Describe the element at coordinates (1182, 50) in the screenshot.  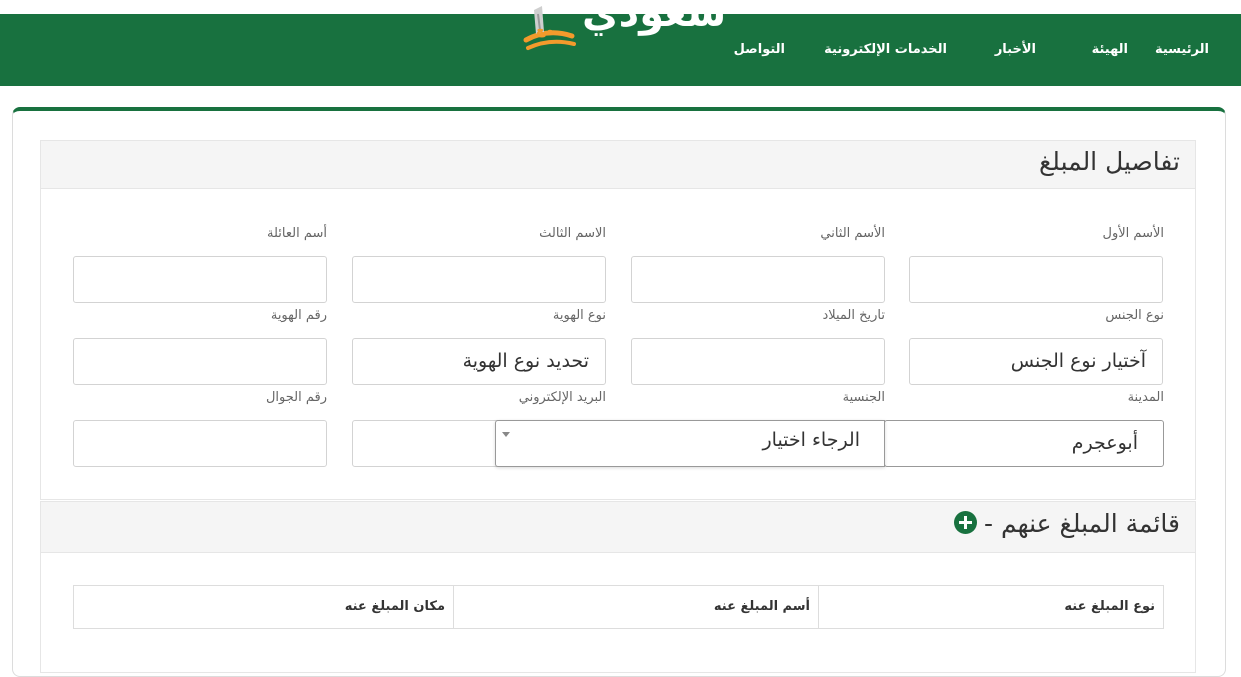
I see `nav-home: الرئيسية` at that location.